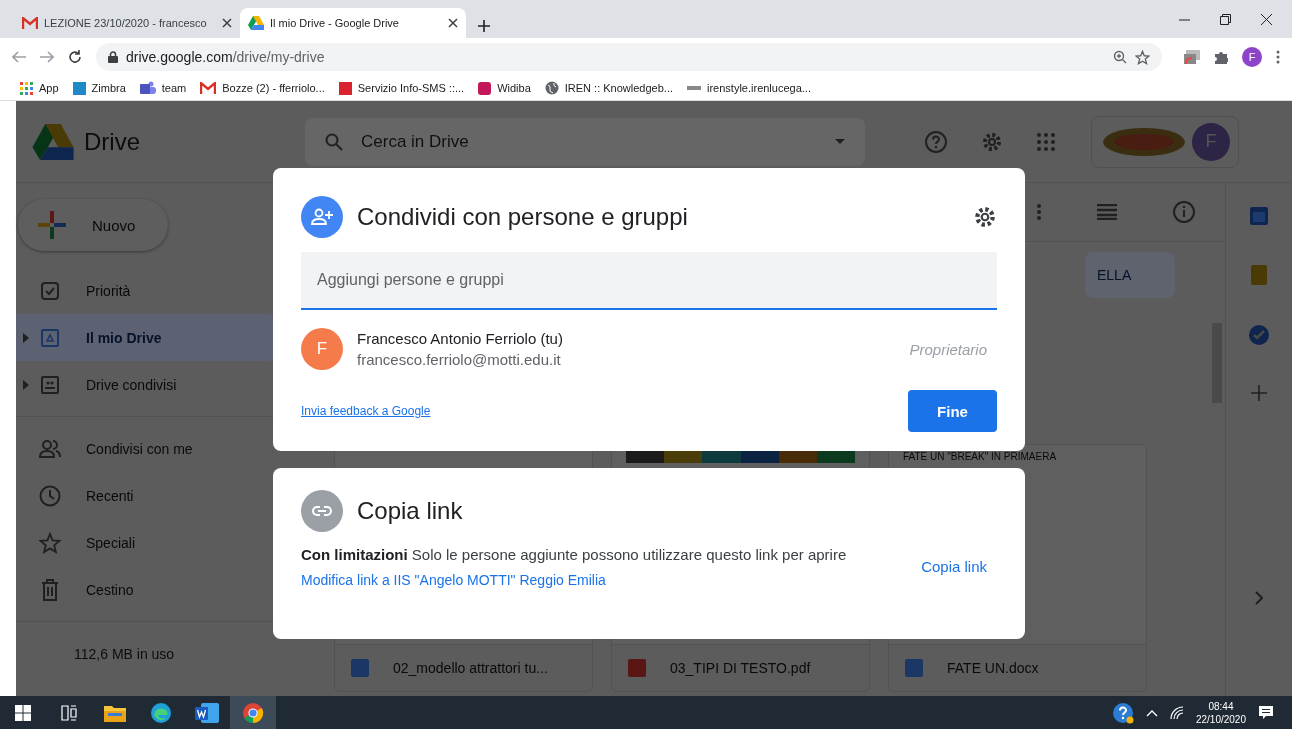 This screenshot has height=729, width=1292. Describe the element at coordinates (322, 349) in the screenshot. I see `user-avatar: F` at that location.